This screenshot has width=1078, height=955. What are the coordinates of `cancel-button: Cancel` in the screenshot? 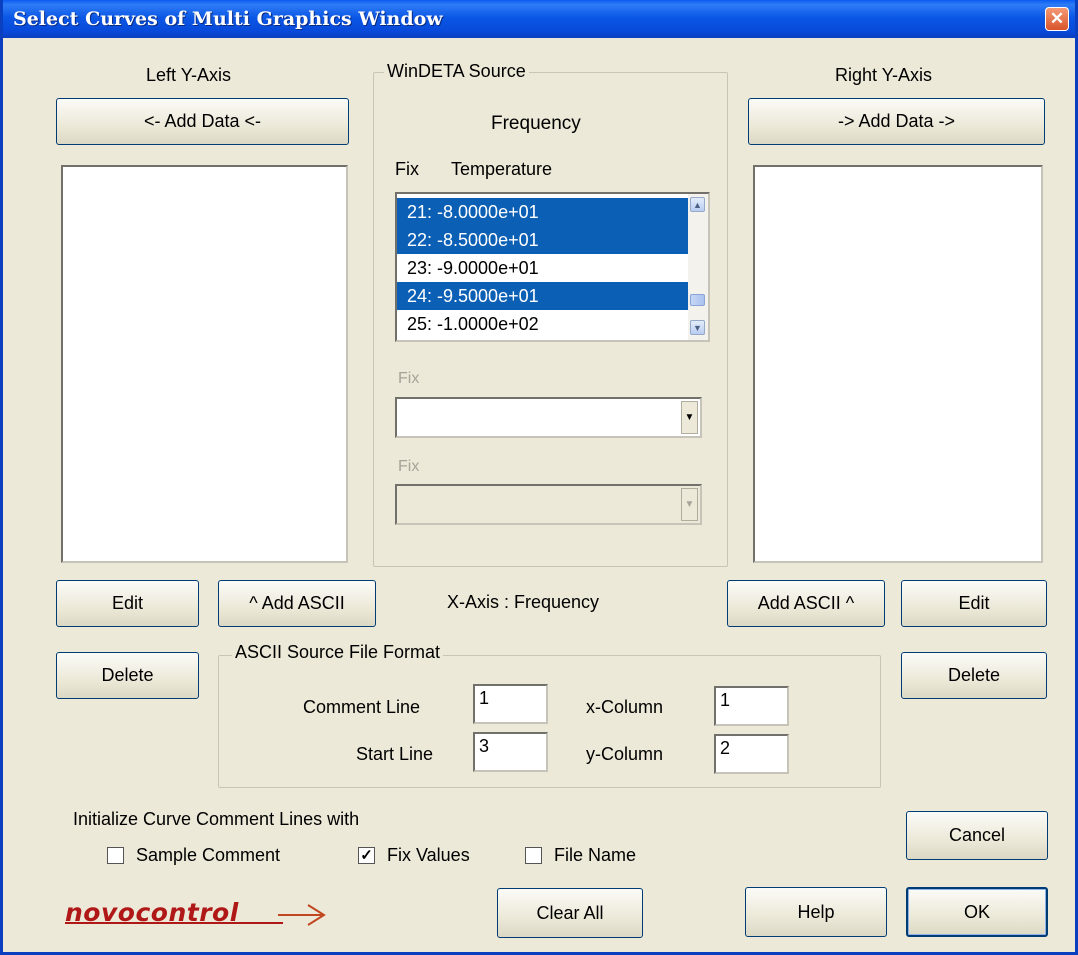 It's located at (977, 835).